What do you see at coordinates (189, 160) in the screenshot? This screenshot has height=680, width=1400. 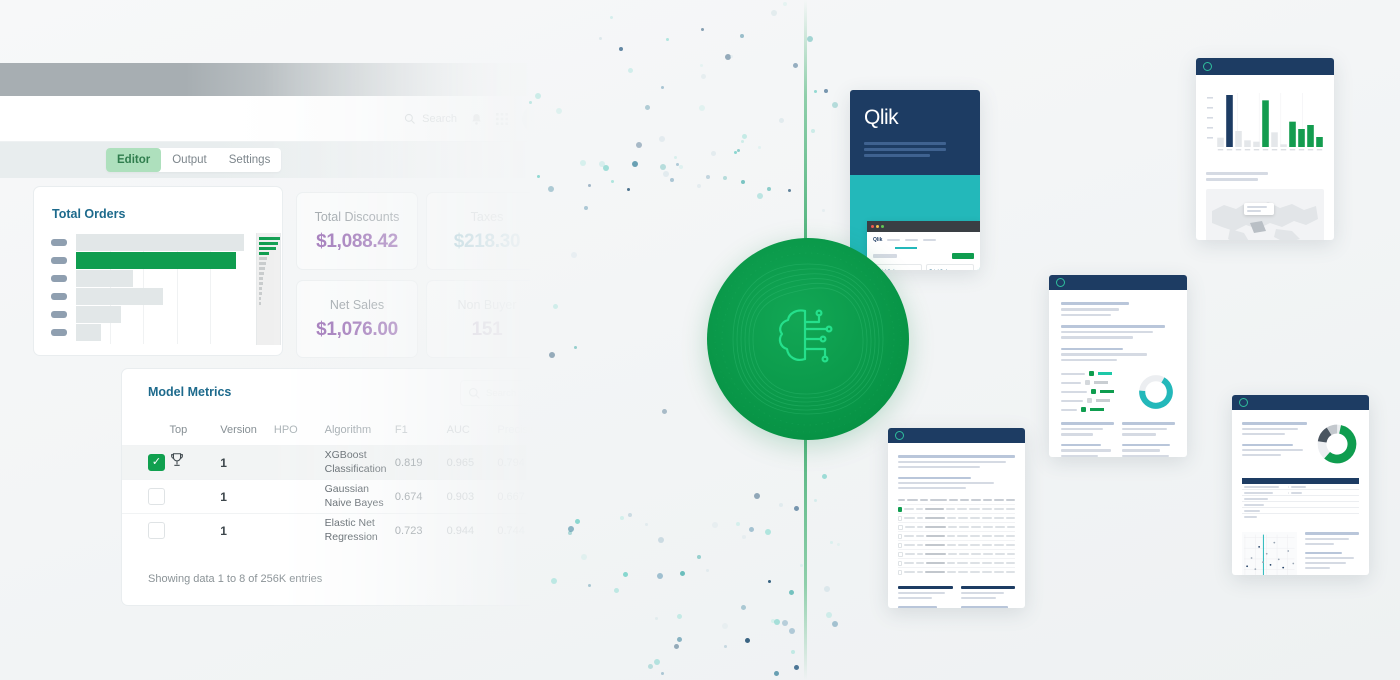 I see `tab-output: Output` at bounding box center [189, 160].